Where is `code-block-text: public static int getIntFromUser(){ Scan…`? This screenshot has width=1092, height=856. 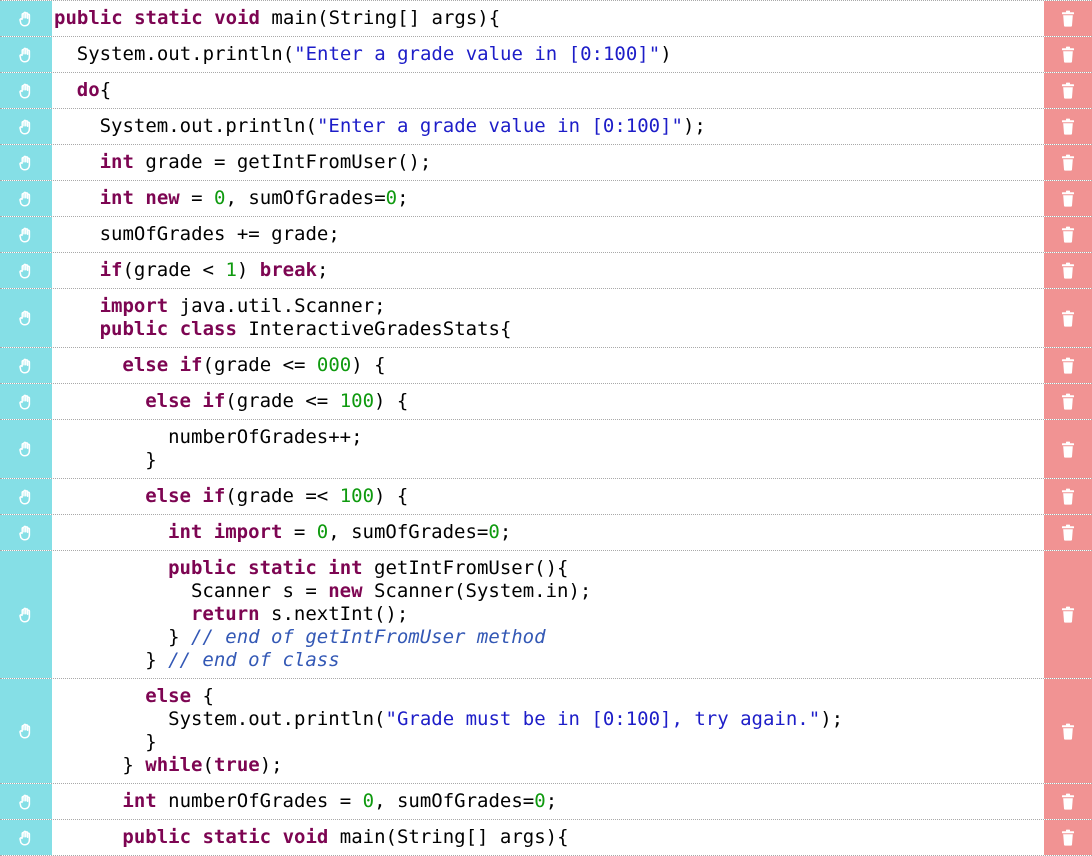 code-block-text: public static int getIntFromUser(){ Scan… is located at coordinates (548, 614).